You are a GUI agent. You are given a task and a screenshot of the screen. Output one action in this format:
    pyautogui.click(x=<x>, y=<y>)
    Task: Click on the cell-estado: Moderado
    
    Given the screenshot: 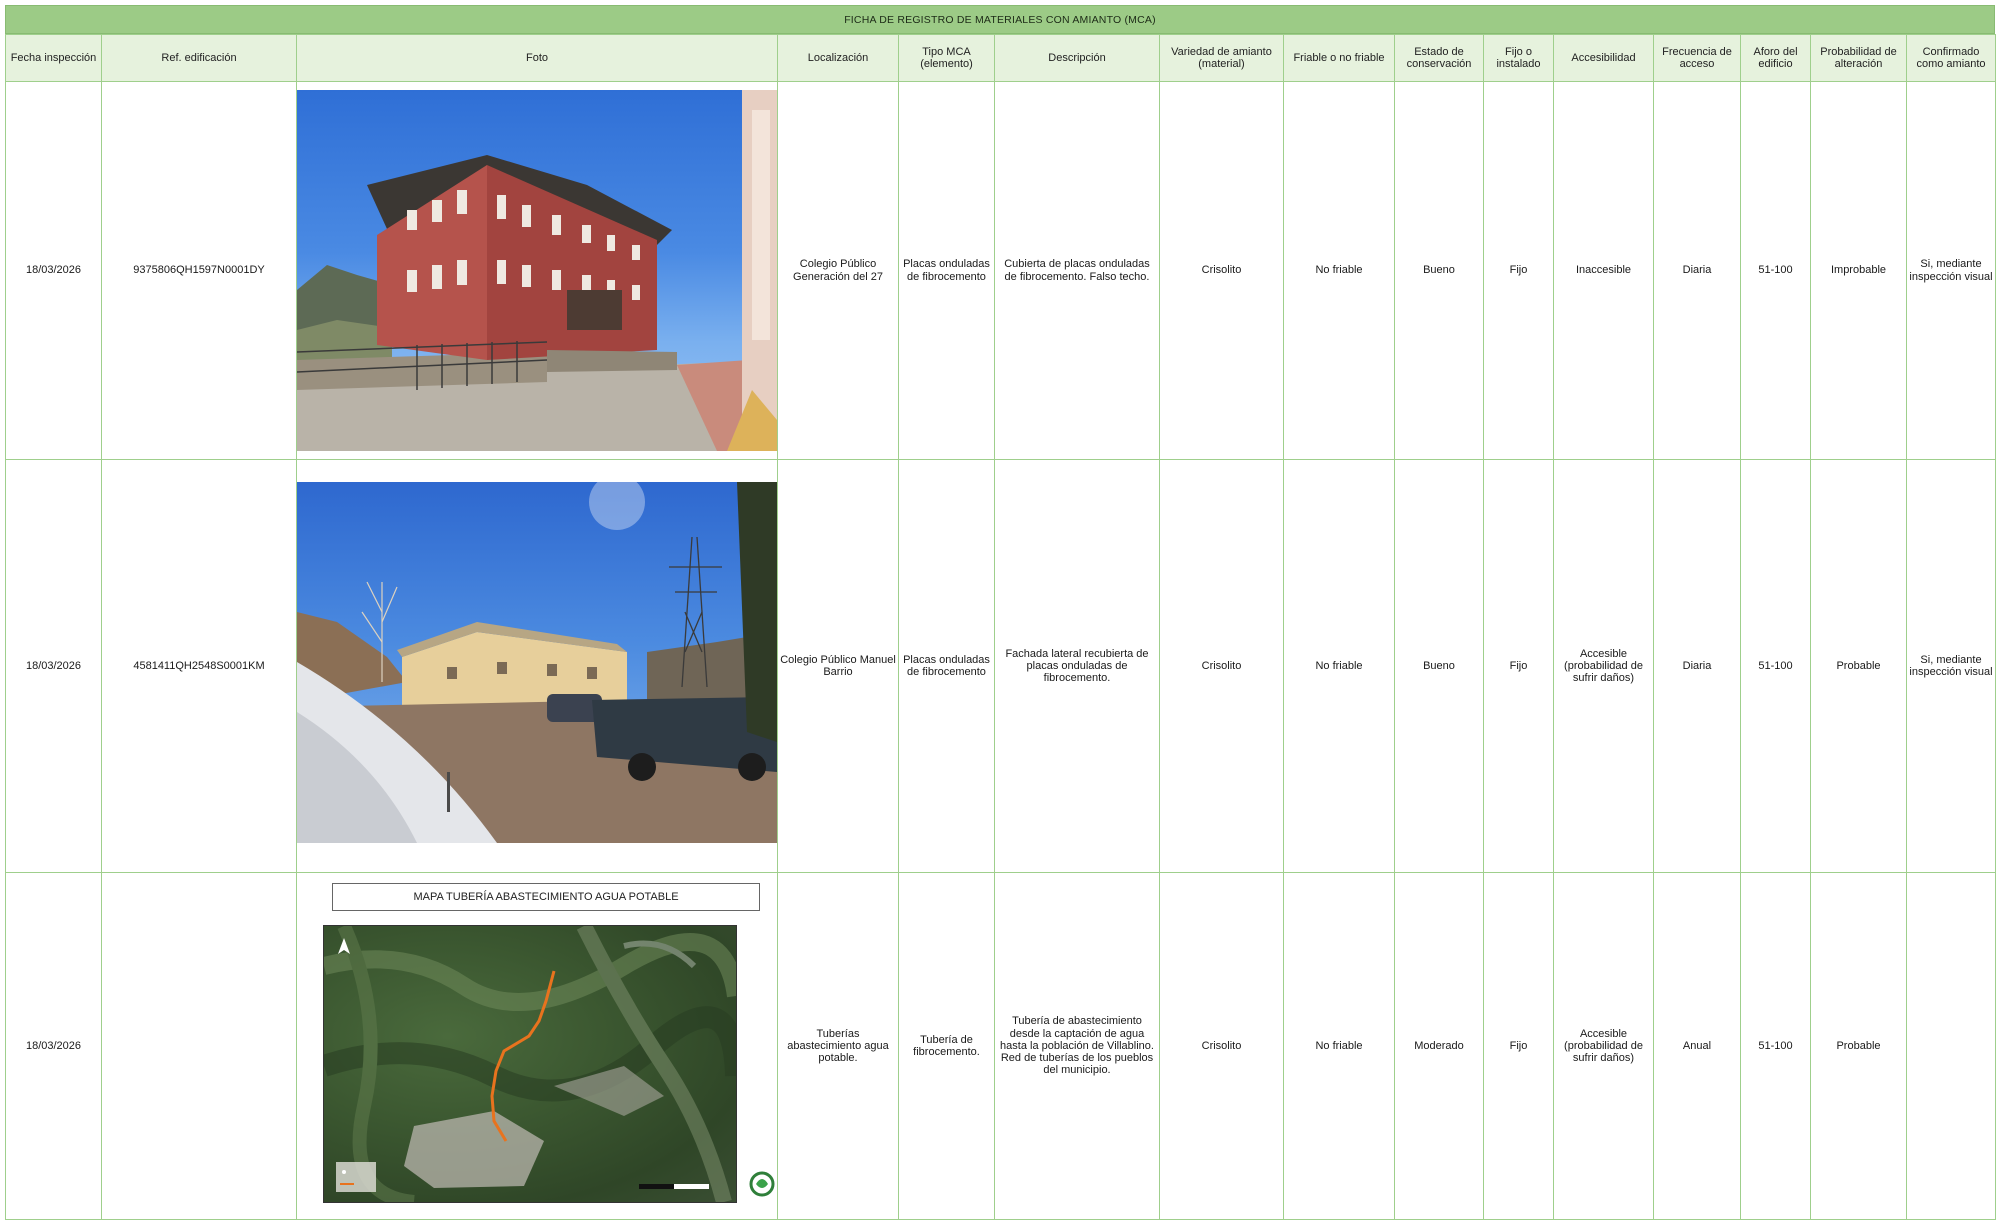 What is the action you would take?
    pyautogui.click(x=1439, y=1046)
    